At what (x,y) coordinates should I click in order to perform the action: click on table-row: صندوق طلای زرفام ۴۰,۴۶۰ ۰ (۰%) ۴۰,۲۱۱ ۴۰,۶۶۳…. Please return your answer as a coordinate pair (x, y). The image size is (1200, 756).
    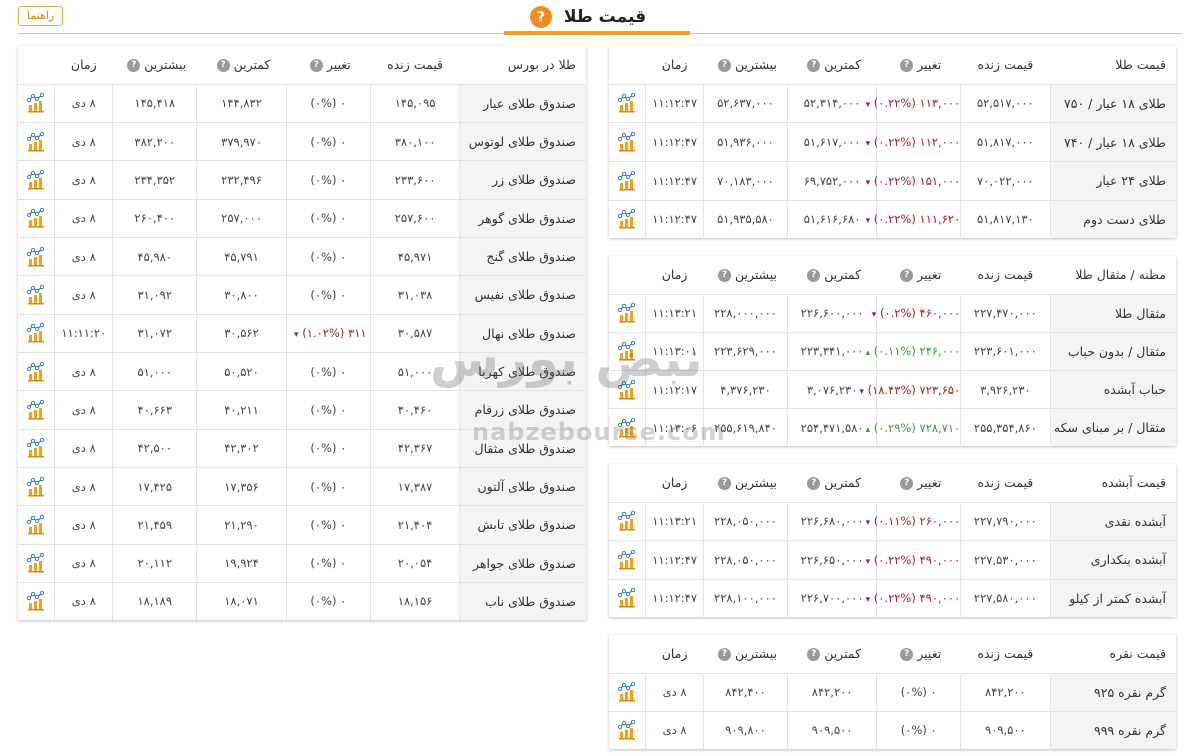
    Looking at the image, I should click on (302, 410).